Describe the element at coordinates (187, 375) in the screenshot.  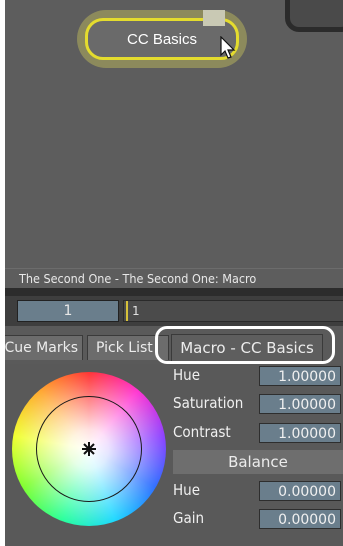
I see `hue-label: Hue` at that location.